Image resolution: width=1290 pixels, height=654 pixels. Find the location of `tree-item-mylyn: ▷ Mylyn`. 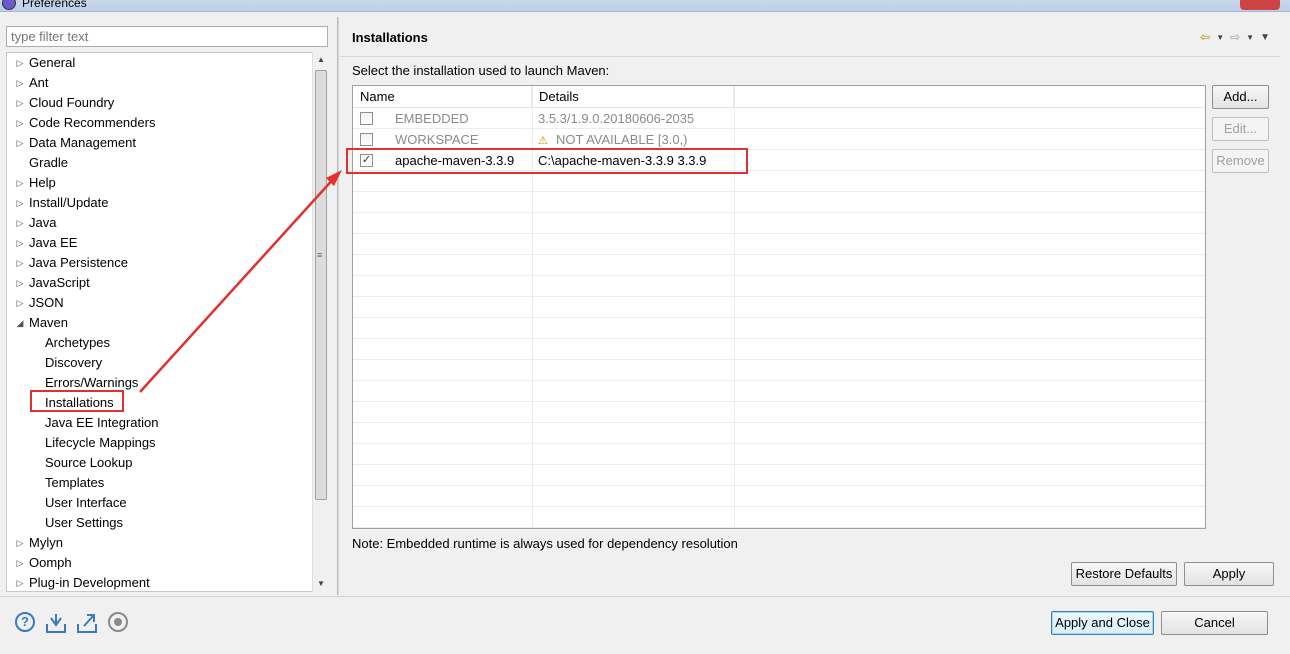

tree-item-mylyn: ▷ Mylyn is located at coordinates (159, 543).